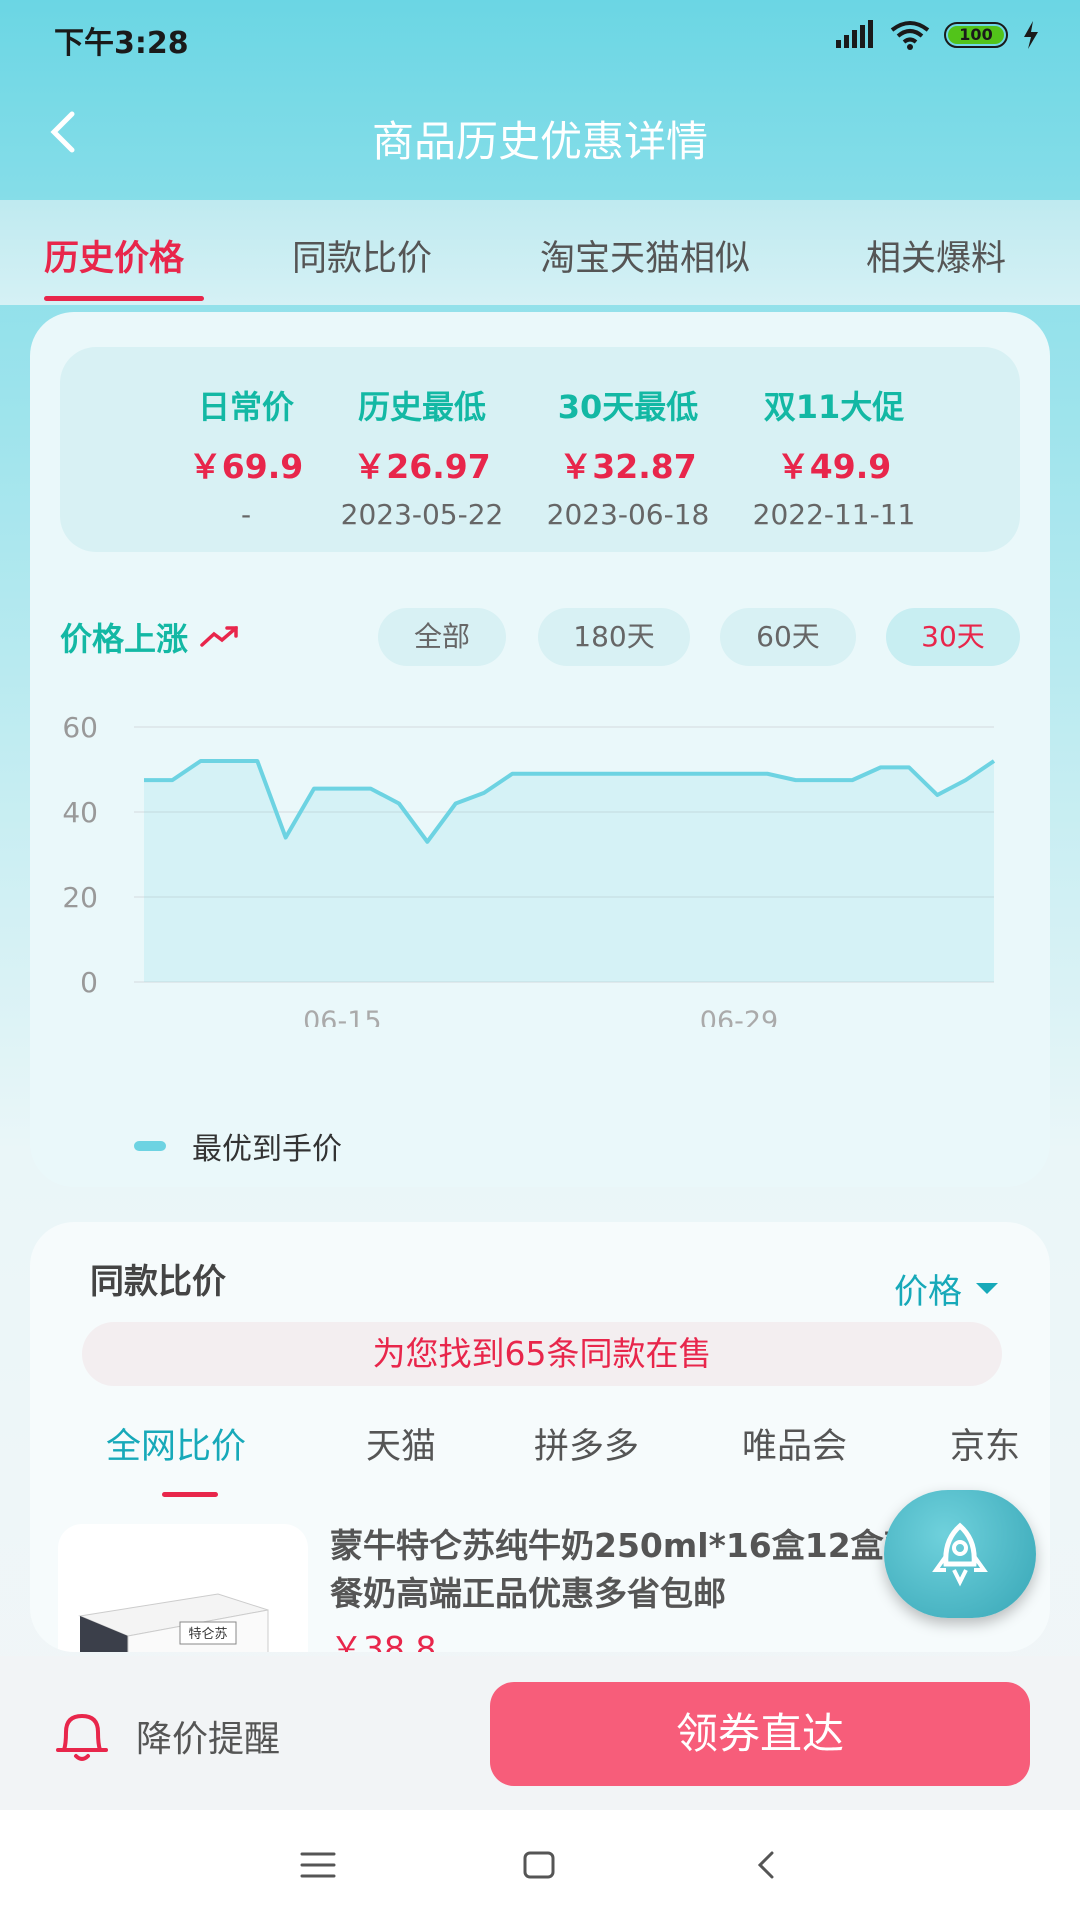 The width and height of the screenshot is (1080, 1920). I want to click on price-trend: 价格上涨, so click(150, 637).